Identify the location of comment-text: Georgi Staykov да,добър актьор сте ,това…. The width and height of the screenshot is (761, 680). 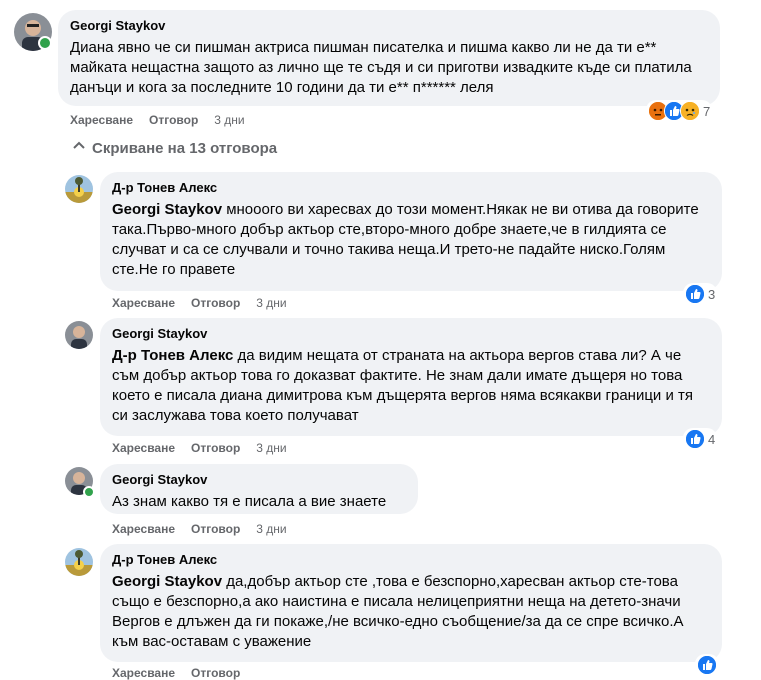
(411, 612).